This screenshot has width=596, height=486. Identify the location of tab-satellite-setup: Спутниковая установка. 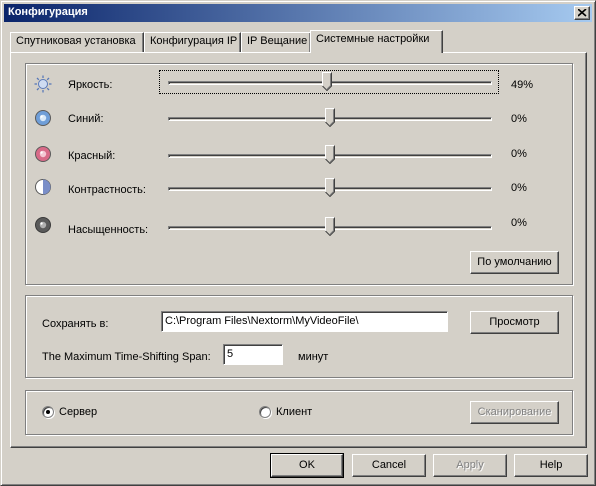
(77, 42).